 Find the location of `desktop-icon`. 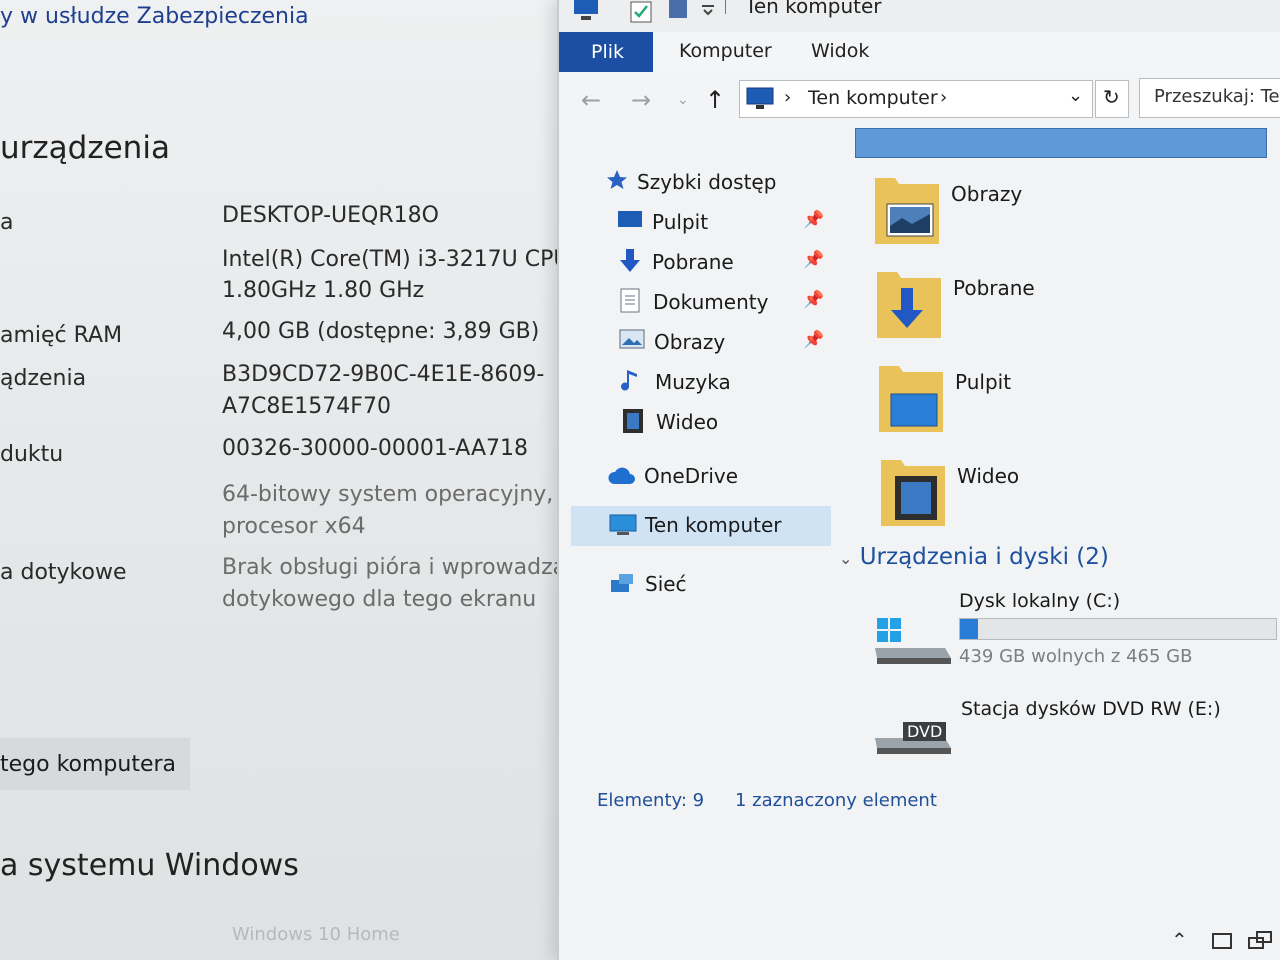

desktop-icon is located at coordinates (630, 219).